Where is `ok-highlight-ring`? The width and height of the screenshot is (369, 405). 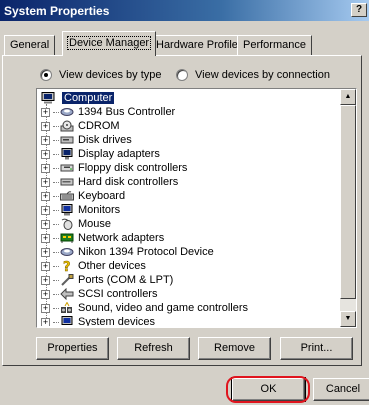 ok-highlight-ring is located at coordinates (268, 389).